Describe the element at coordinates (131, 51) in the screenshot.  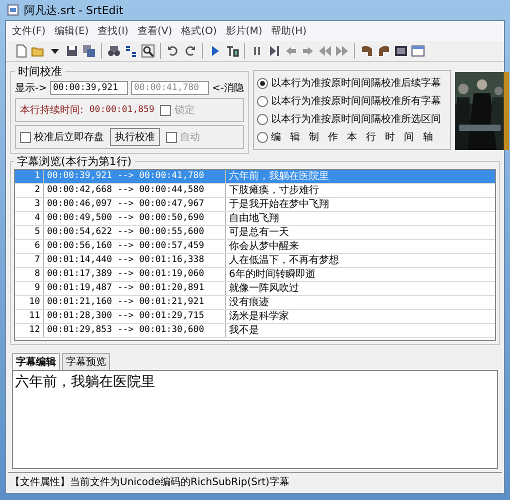
I see `replace-icon` at that location.